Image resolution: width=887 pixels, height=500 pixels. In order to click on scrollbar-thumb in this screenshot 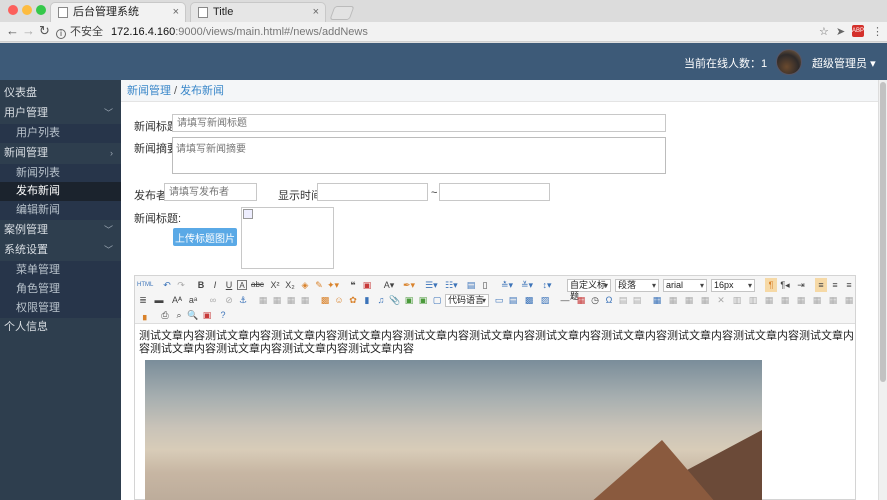, I will do `click(883, 232)`.